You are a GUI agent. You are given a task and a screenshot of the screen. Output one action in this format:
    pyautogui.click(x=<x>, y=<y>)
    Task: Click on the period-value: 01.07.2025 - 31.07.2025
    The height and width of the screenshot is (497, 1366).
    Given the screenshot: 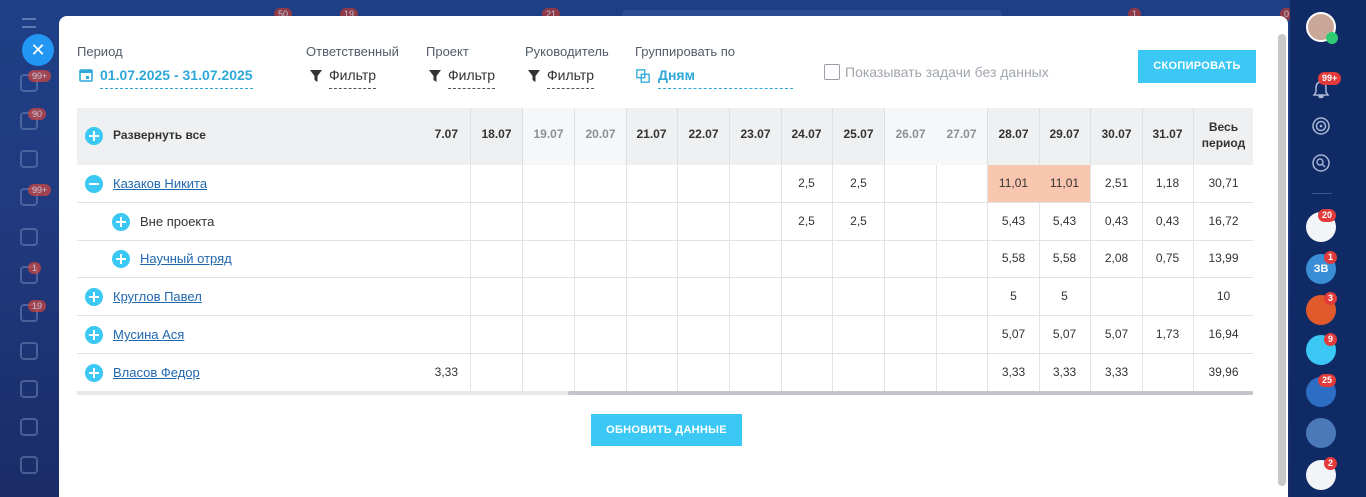 What is the action you would take?
    pyautogui.click(x=176, y=78)
    